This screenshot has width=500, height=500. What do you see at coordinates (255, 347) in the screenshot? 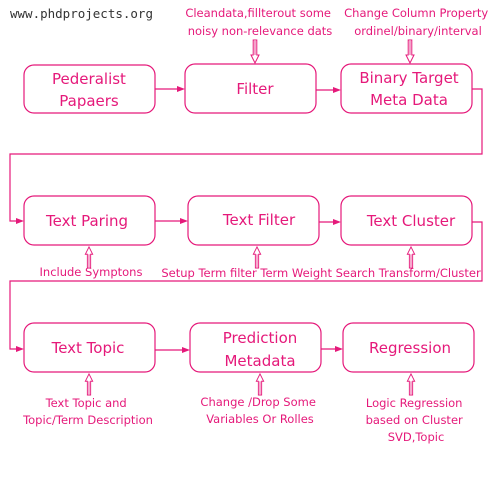
I see `node-prediction-metadata: Prediction Metadata` at bounding box center [255, 347].